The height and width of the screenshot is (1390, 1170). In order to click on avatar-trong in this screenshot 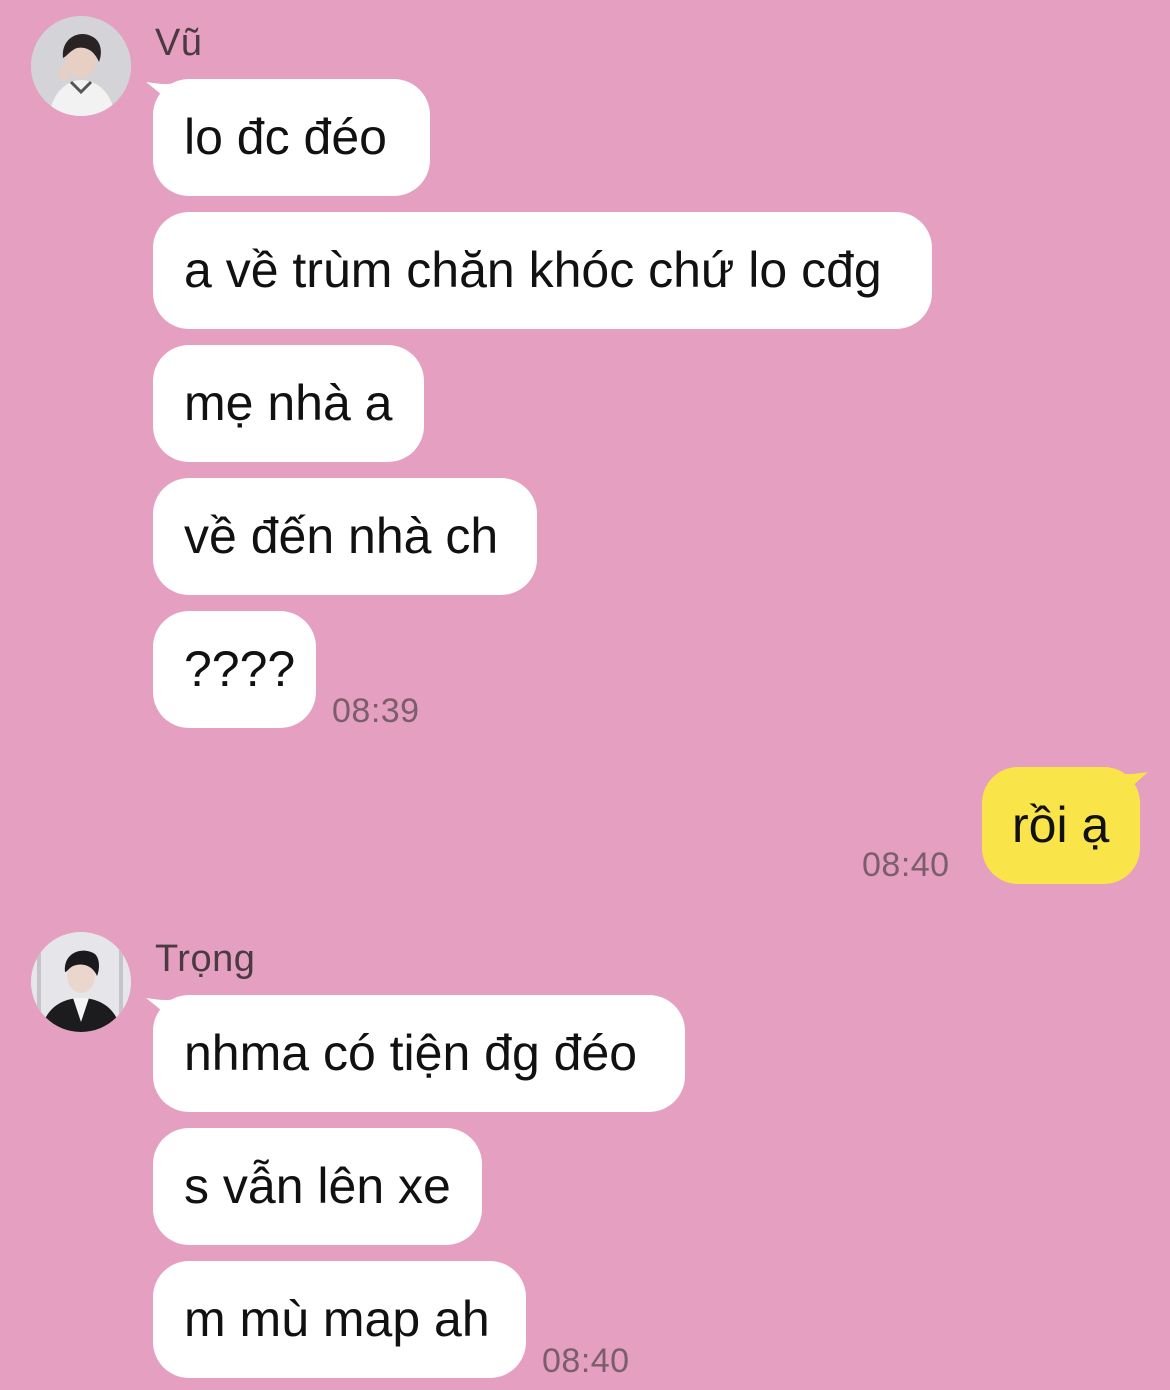, I will do `click(81, 982)`.